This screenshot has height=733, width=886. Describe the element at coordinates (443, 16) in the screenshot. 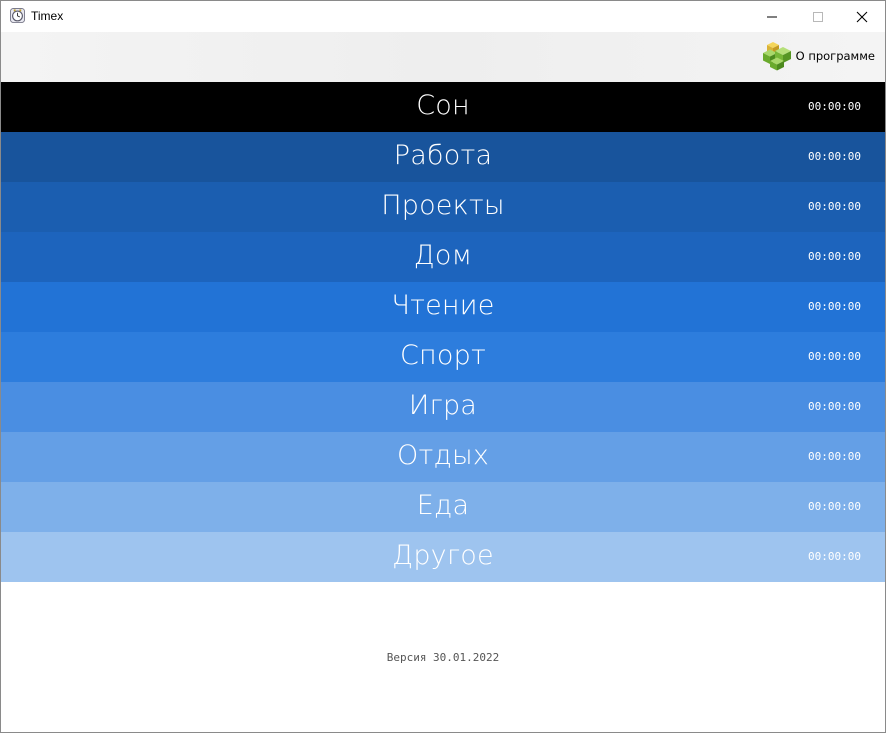

I see `title-bar: Timex` at that location.